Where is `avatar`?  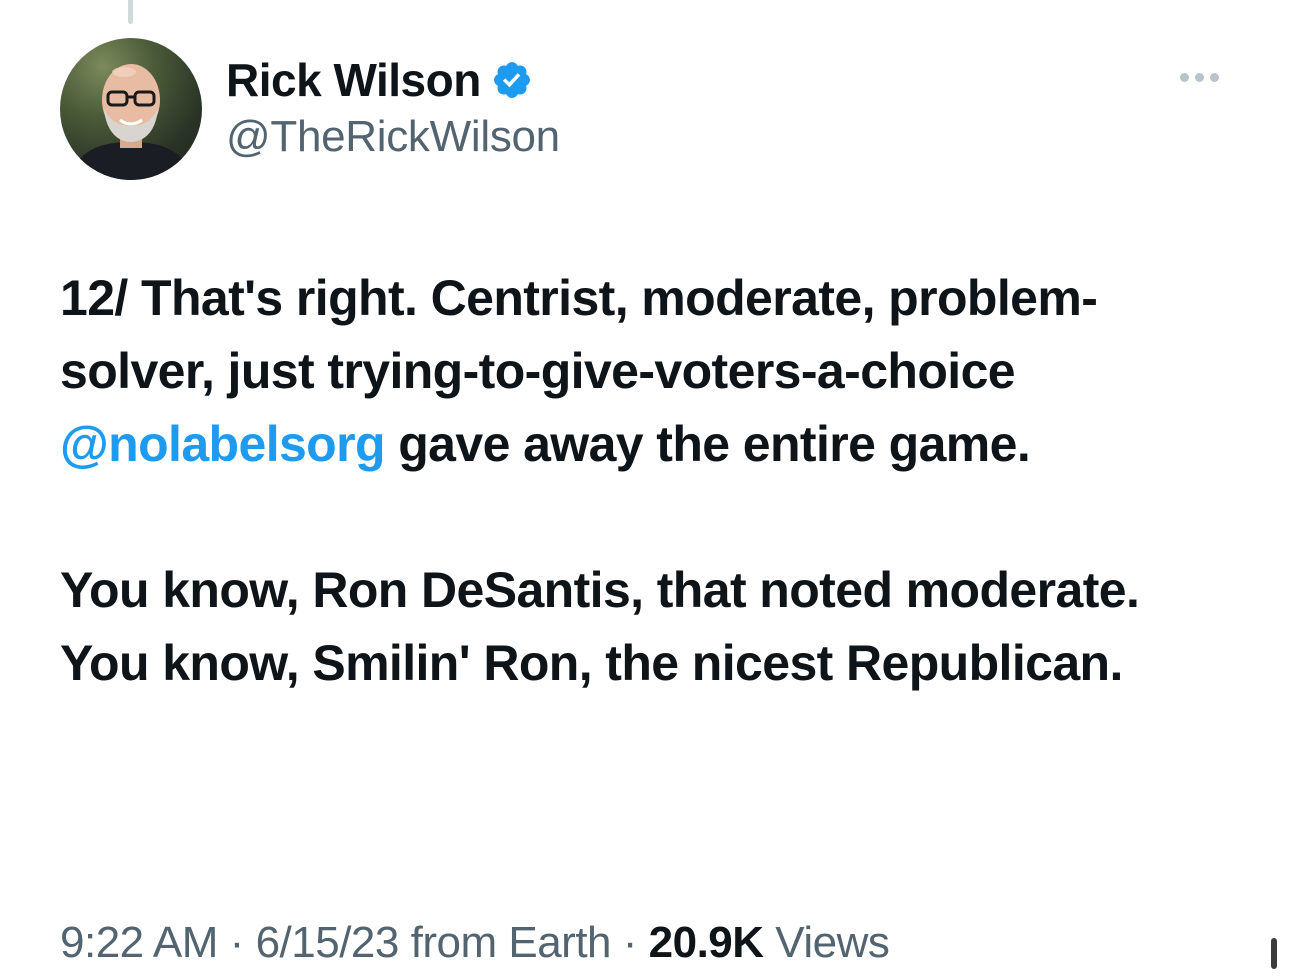
avatar is located at coordinates (131, 109).